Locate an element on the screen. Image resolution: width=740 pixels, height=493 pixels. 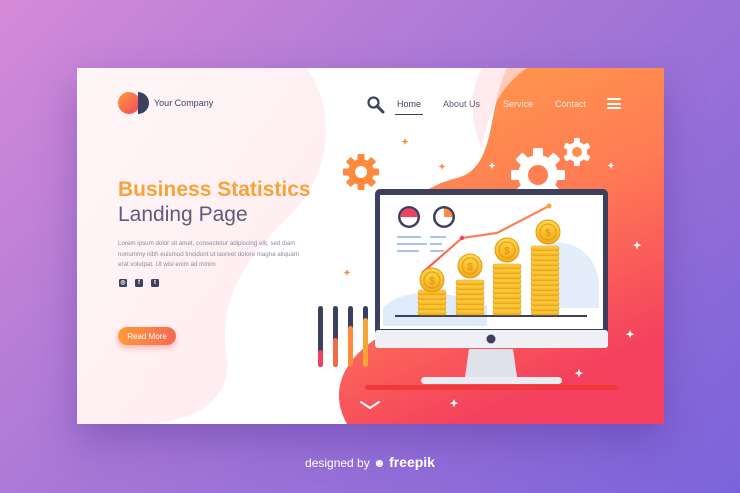
footer-credit: designed by ☻ freepik is located at coordinates (370, 462).